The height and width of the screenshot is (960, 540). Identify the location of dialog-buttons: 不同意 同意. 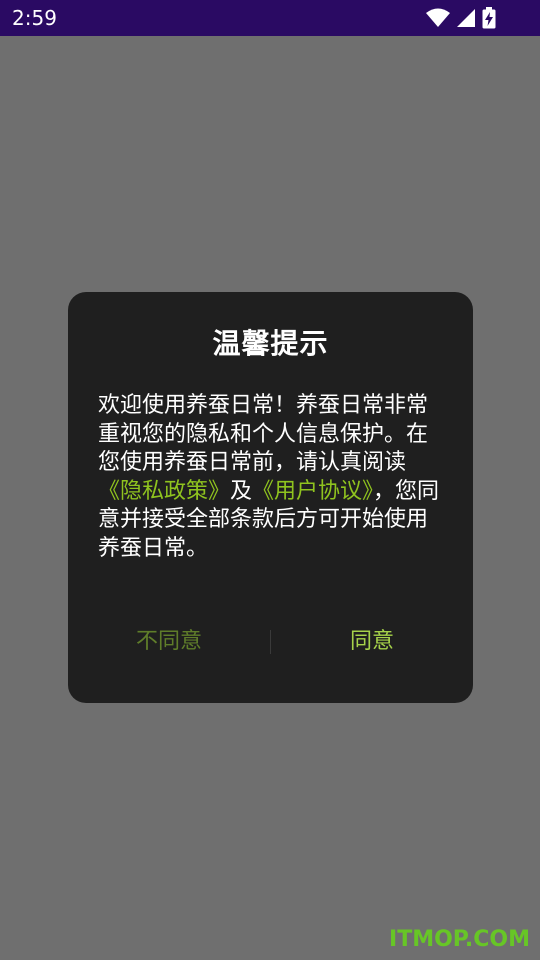
(270, 642).